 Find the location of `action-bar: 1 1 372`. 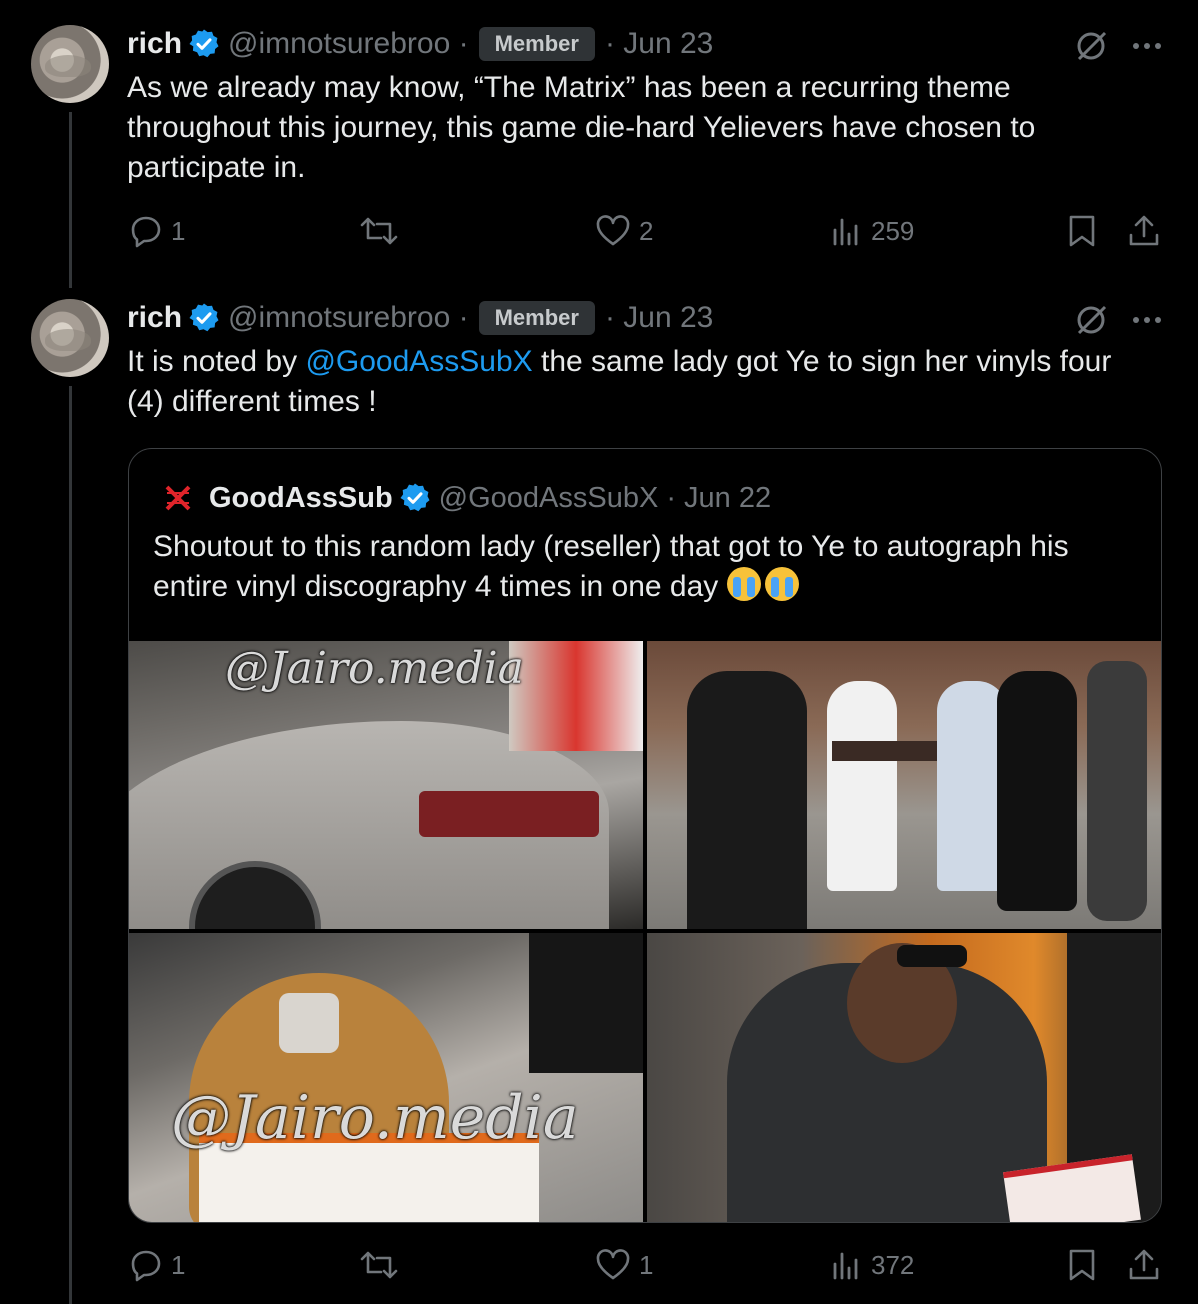

action-bar: 1 1 372 is located at coordinates (647, 1268).